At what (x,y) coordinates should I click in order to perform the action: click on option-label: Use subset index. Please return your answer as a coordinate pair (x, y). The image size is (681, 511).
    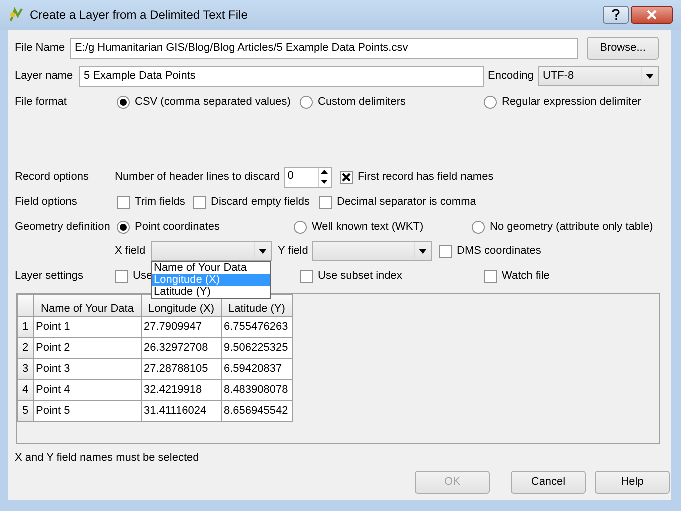
    Looking at the image, I should click on (360, 276).